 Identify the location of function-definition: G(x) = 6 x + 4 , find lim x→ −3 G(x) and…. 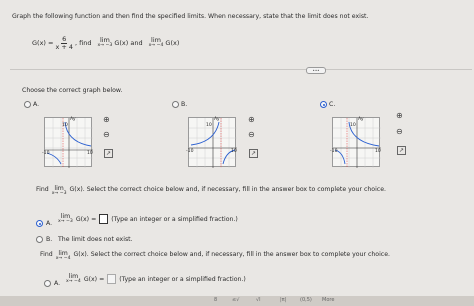
(105, 43).